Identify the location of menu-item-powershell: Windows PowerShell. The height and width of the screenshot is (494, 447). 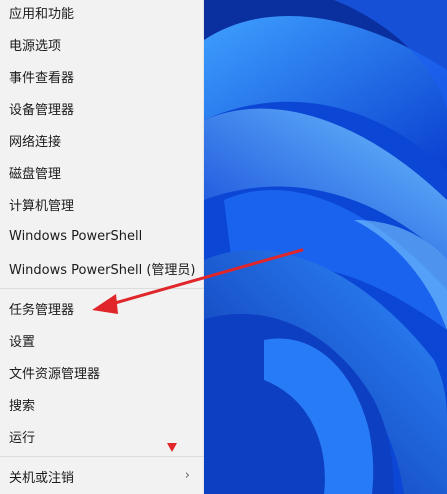
(102, 236).